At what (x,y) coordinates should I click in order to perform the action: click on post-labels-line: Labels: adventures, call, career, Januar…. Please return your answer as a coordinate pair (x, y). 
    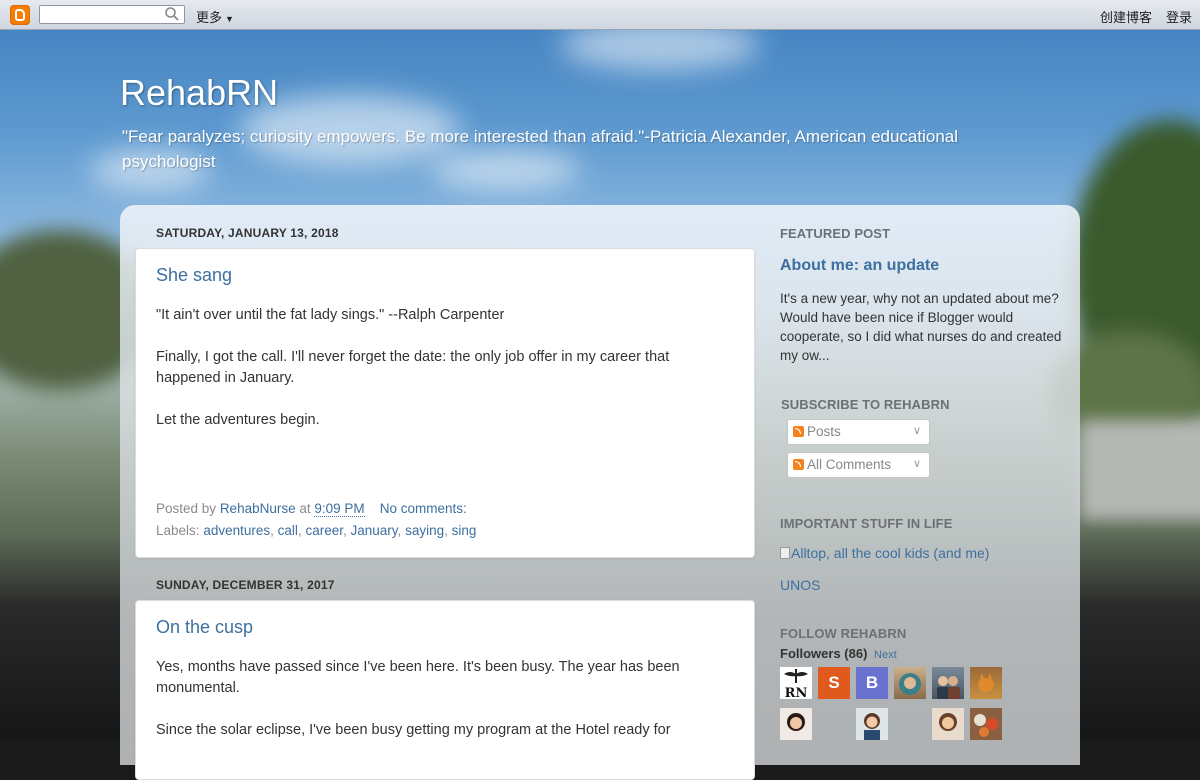
    Looking at the image, I should click on (316, 530).